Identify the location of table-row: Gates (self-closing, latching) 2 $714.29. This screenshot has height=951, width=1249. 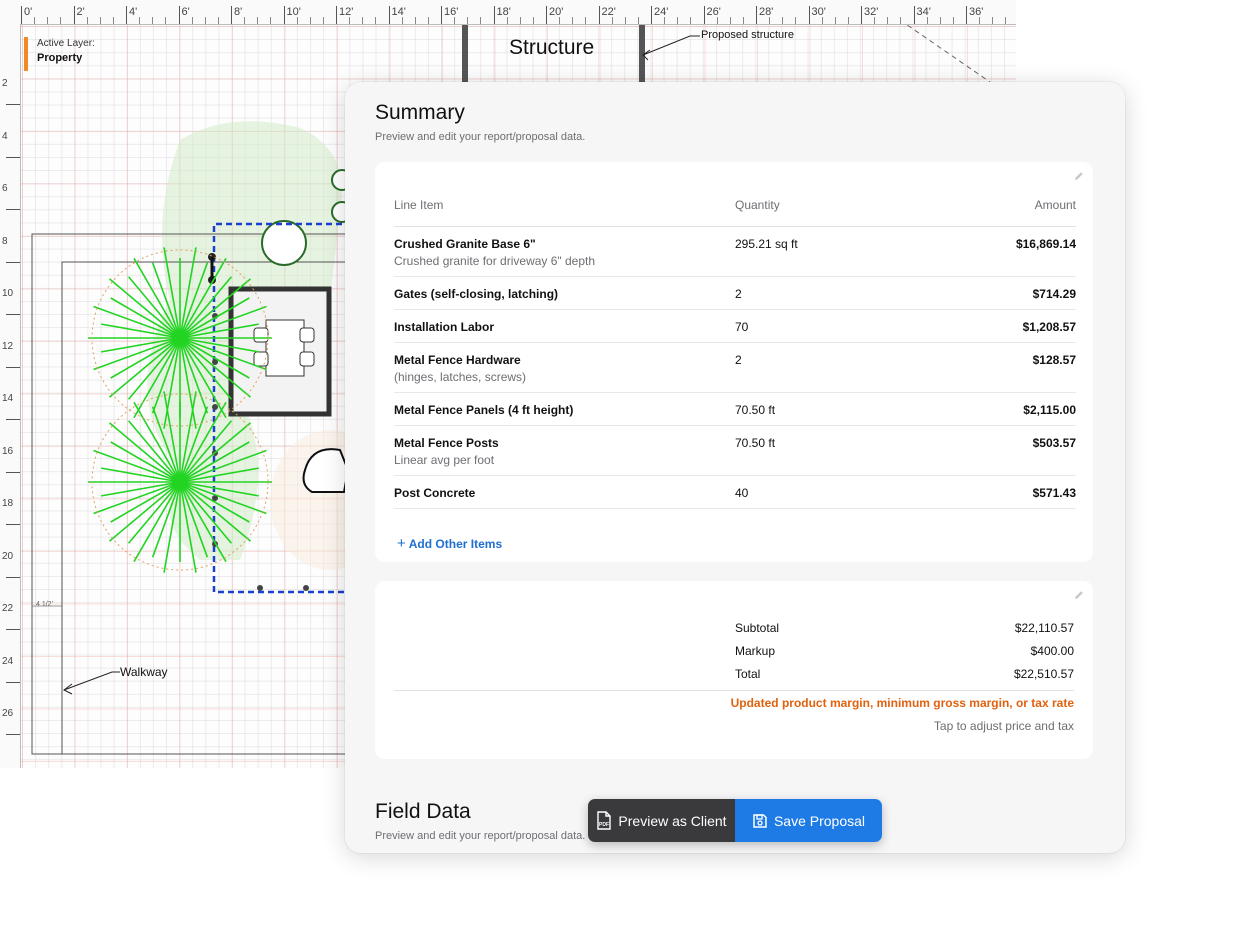
(735, 293).